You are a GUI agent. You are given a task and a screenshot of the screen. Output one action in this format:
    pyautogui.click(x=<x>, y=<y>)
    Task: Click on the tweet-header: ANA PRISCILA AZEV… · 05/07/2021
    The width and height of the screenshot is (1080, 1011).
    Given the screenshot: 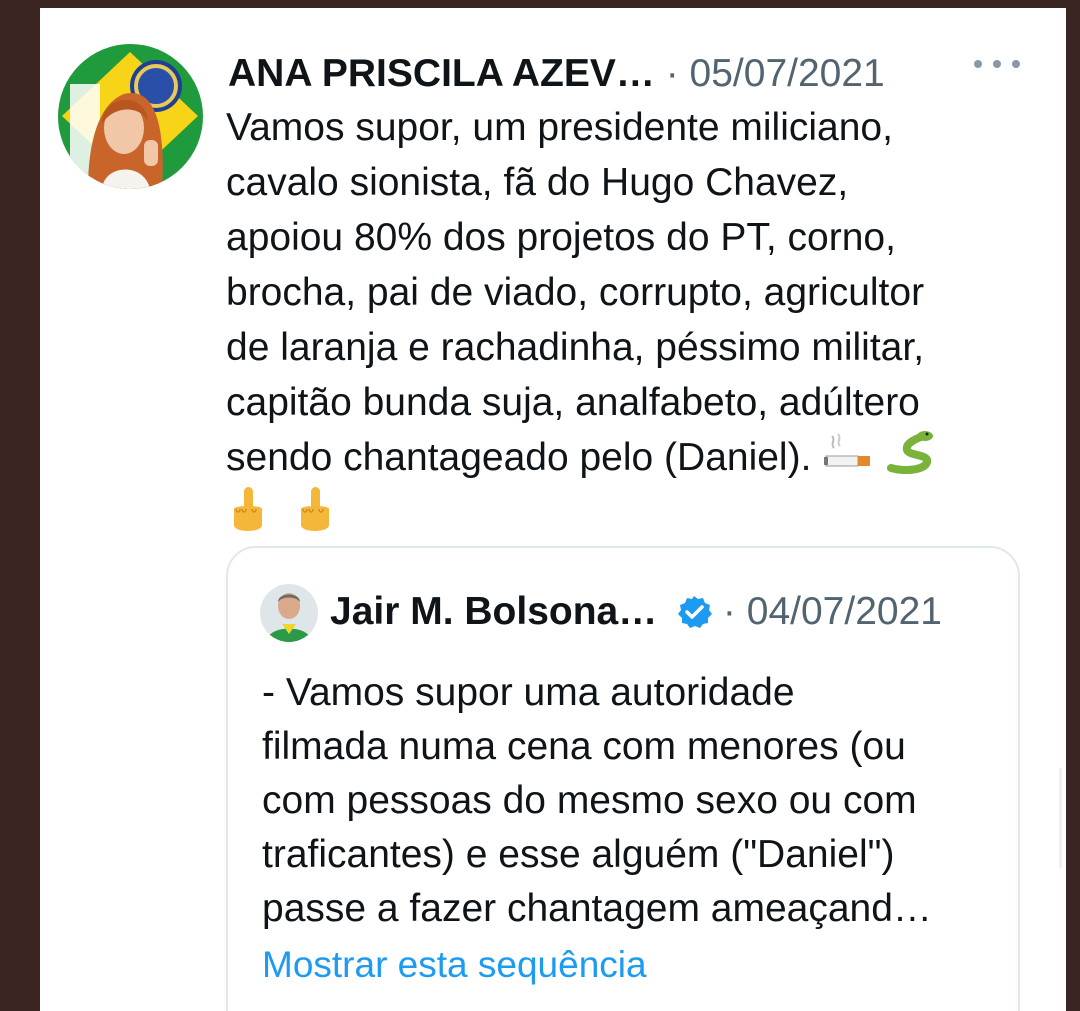 What is the action you would take?
    pyautogui.click(x=628, y=74)
    